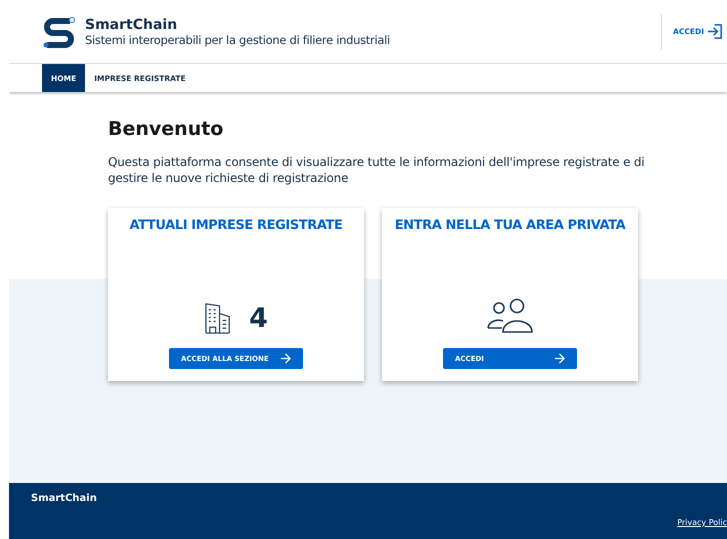 The height and width of the screenshot is (539, 727). Describe the element at coordinates (377, 170) in the screenshot. I see `welcome-text: Questa piattaforma consente di visualizzare tutte le informazioni dell'imprese registrate e di gestire le nuove richieste di registrazione` at that location.